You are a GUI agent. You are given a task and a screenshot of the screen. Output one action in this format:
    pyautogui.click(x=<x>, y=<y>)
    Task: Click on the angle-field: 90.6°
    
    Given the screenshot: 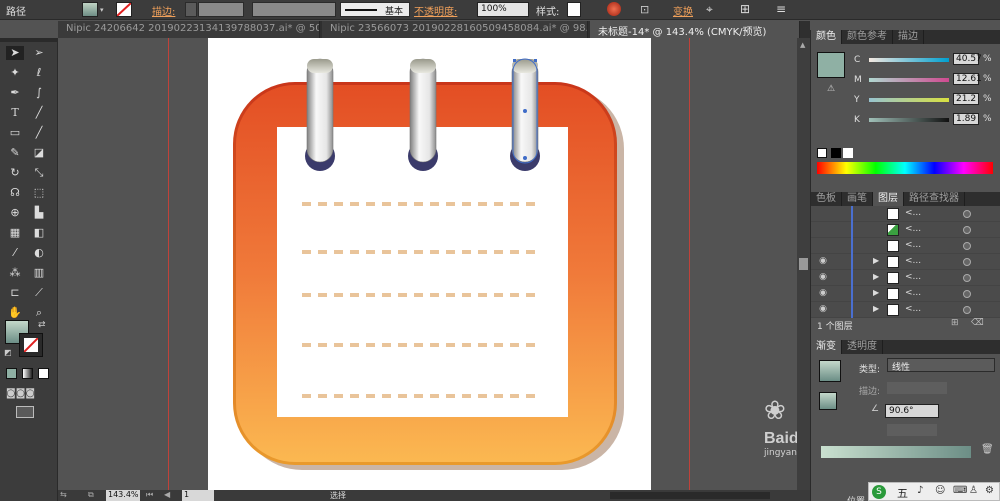 What is the action you would take?
    pyautogui.click(x=912, y=411)
    